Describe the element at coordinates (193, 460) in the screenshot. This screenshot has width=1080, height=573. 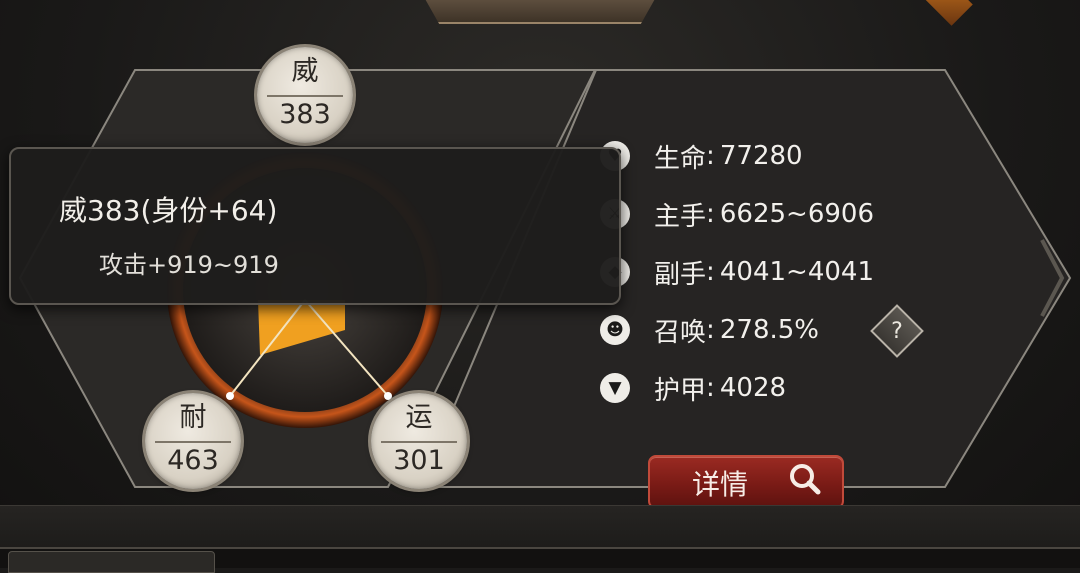
I see `attribute-value: 463` at that location.